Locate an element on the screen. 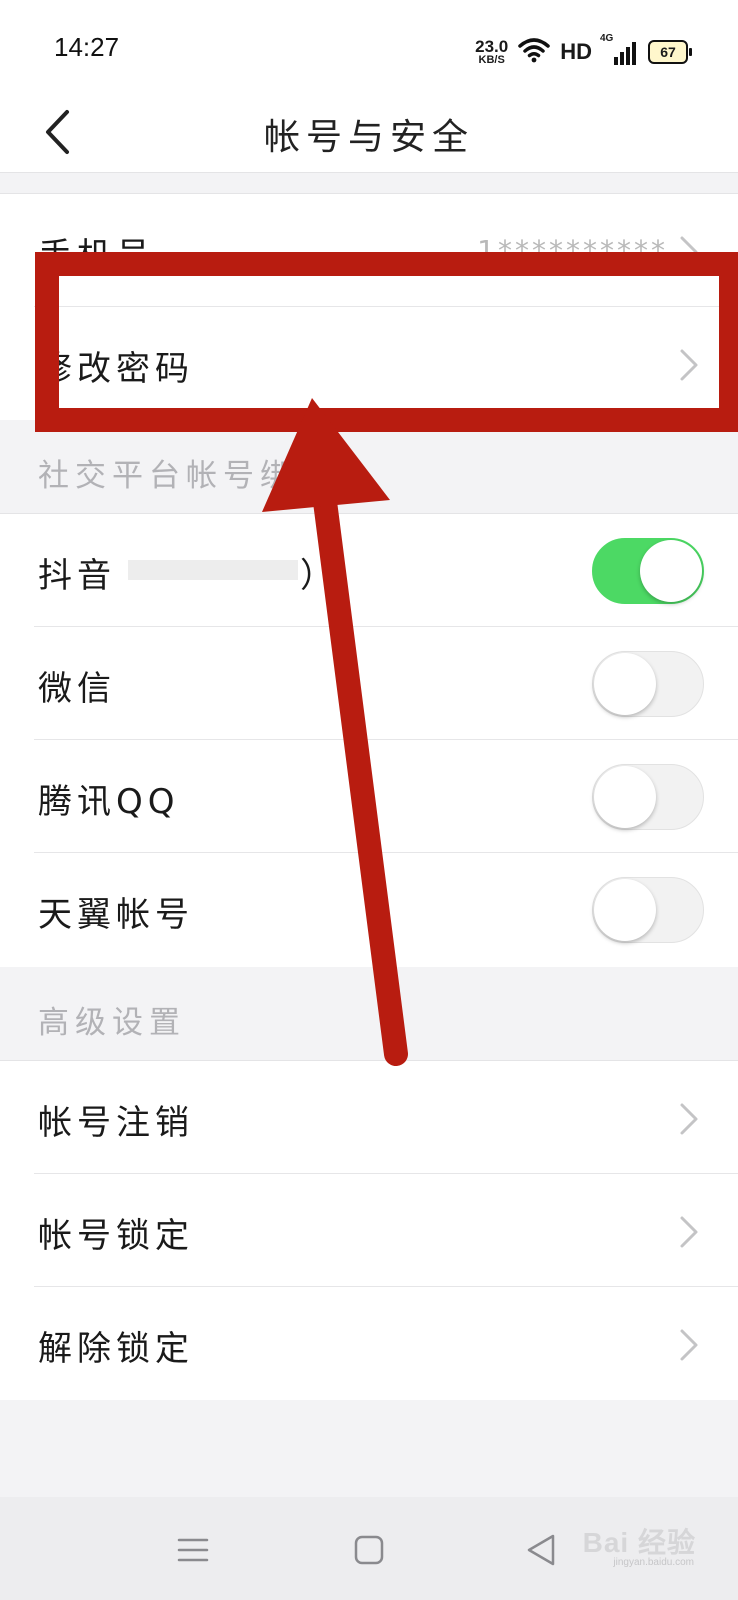 Image resolution: width=738 pixels, height=1600 pixels. home-button is located at coordinates (369, 1550).